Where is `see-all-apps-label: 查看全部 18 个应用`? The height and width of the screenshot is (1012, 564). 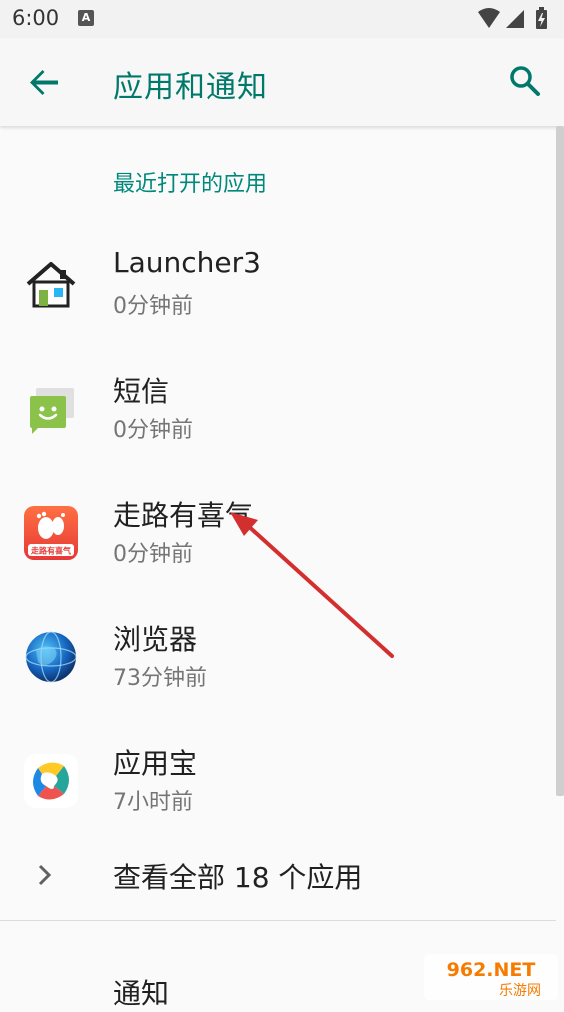
see-all-apps-label: 查看全部 18 个应用 is located at coordinates (238, 877).